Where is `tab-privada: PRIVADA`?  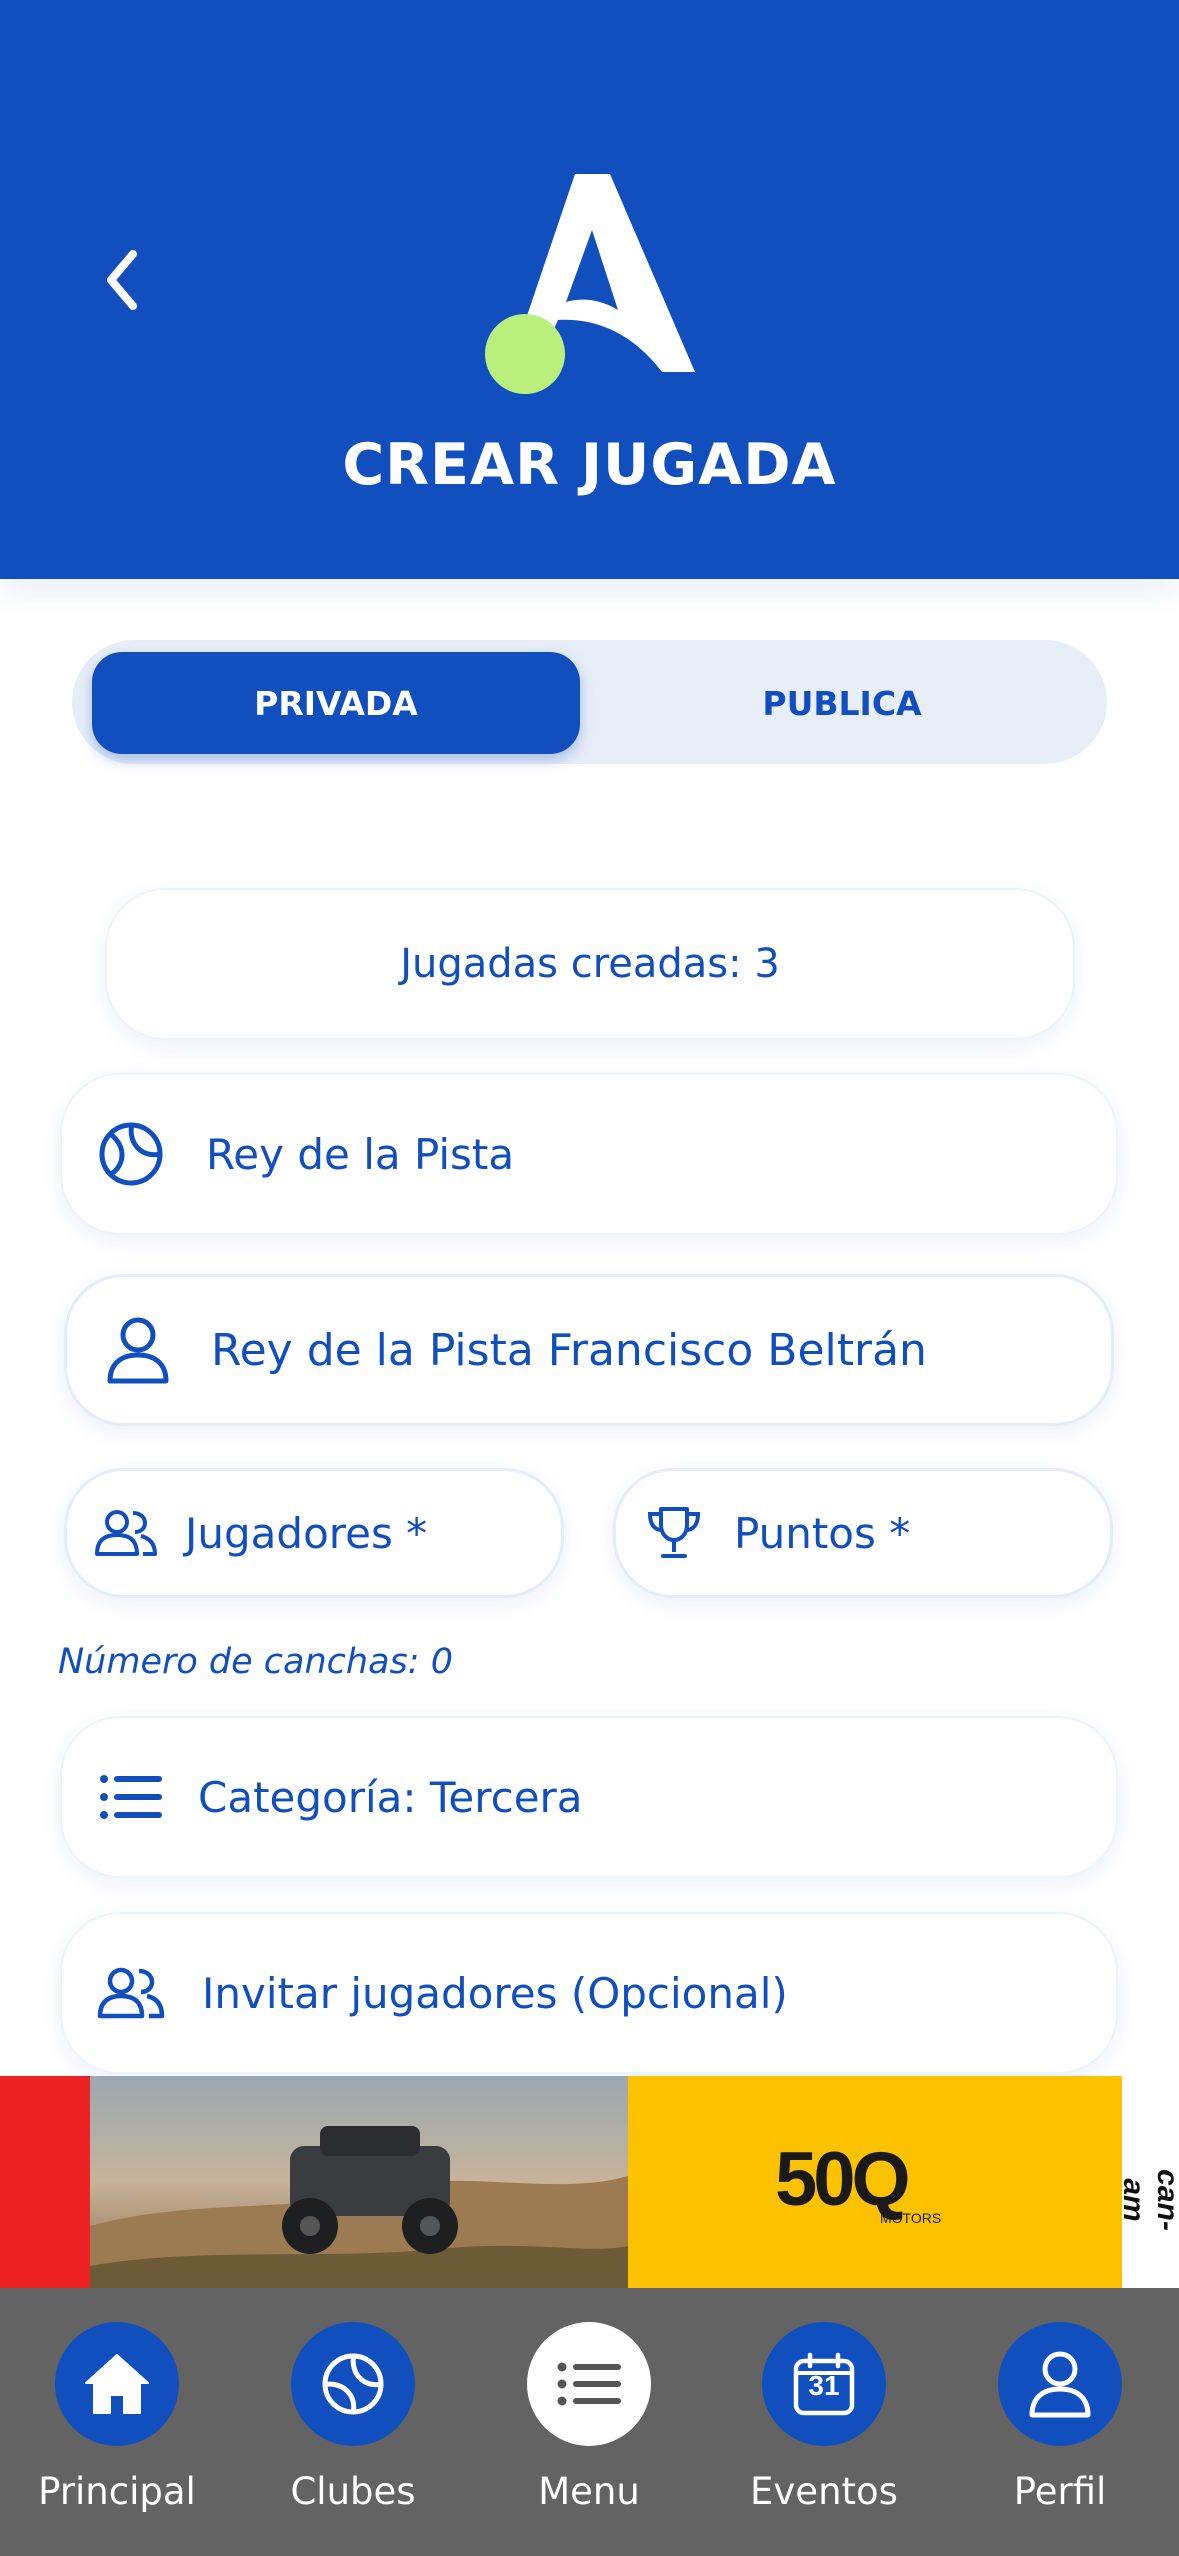
tab-privada: PRIVADA is located at coordinates (336, 703).